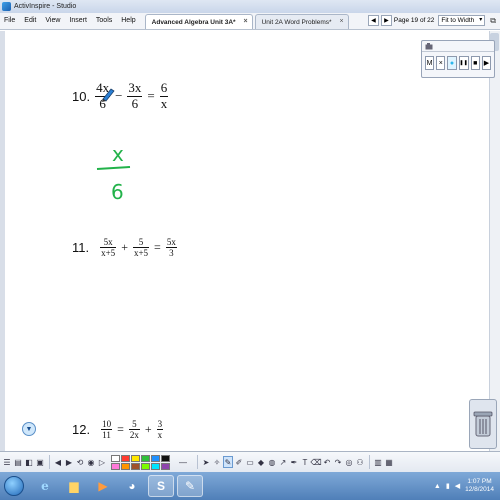 The image size is (500, 500). What do you see at coordinates (58, 462) in the screenshot?
I see `previous-page-icon: ◀` at bounding box center [58, 462].